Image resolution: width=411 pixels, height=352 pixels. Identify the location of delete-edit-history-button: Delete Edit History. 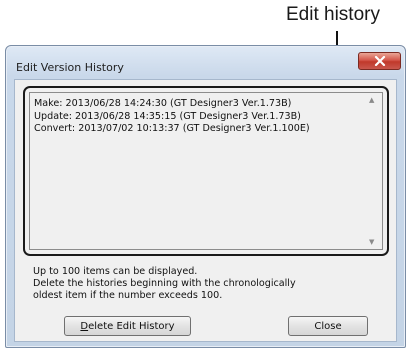
(127, 326).